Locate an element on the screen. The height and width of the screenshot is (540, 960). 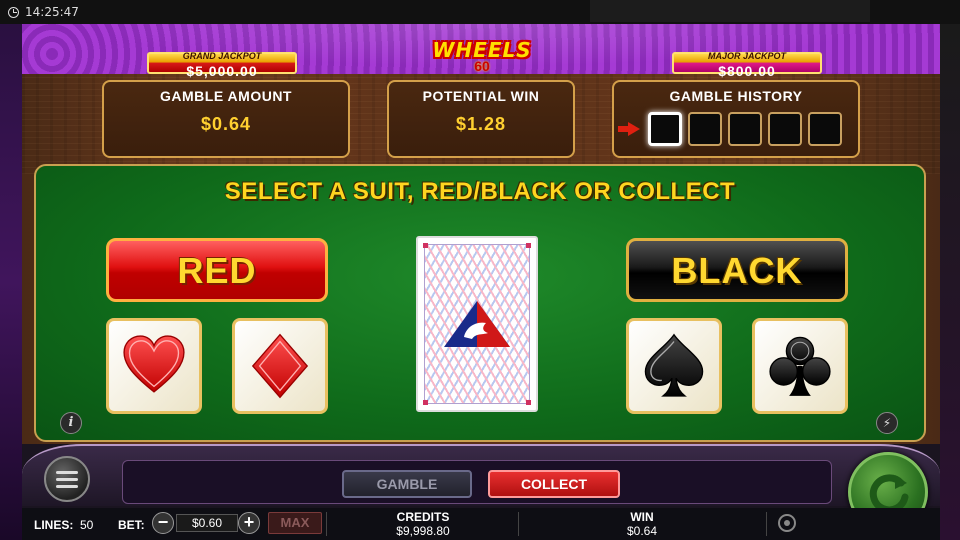
bet-increase-button: + is located at coordinates (249, 523).